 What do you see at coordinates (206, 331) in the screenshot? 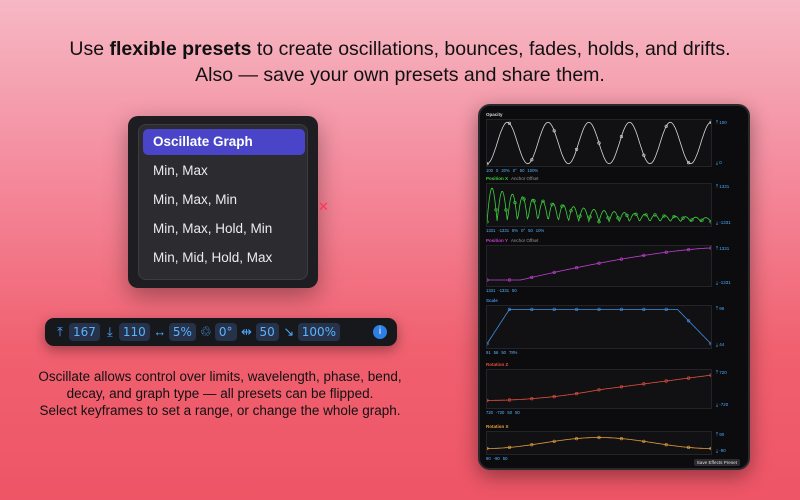
I see `phase-cycle-icon: ♲` at bounding box center [206, 331].